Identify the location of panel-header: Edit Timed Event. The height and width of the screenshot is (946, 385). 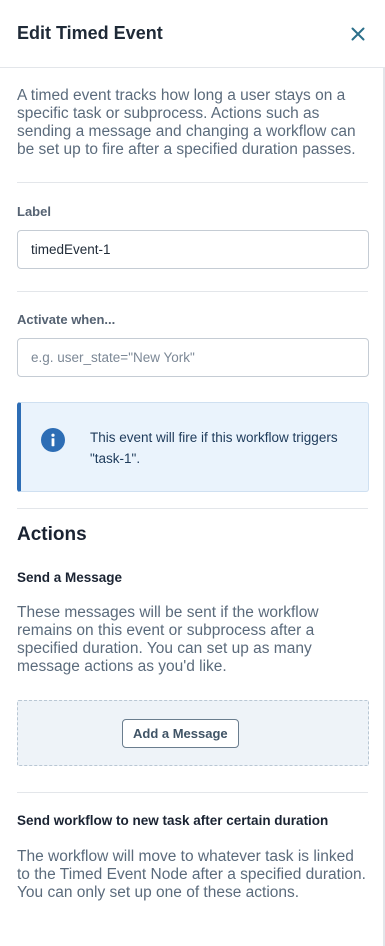
(192, 34).